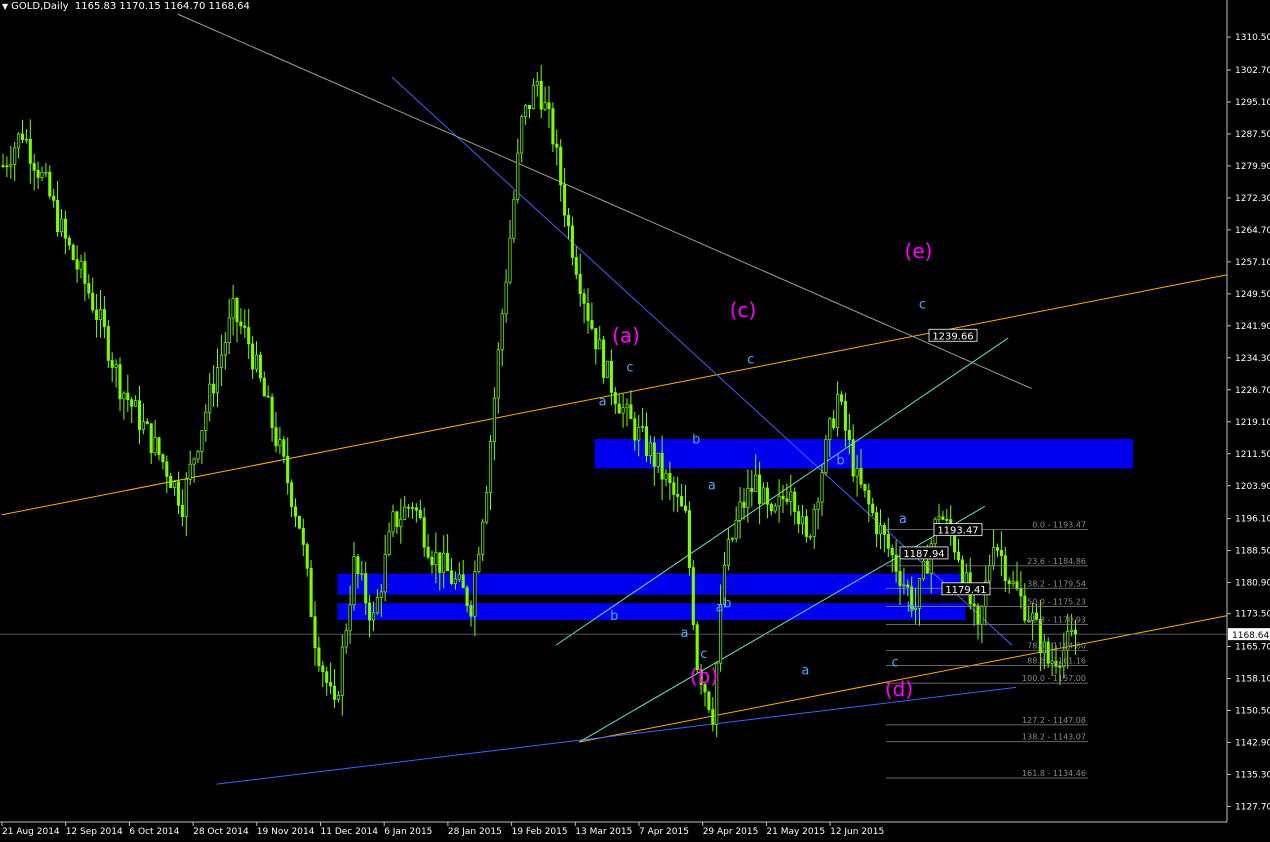  What do you see at coordinates (664, 832) in the screenshot?
I see `time-tick-label: 7 Apr 2015` at bounding box center [664, 832].